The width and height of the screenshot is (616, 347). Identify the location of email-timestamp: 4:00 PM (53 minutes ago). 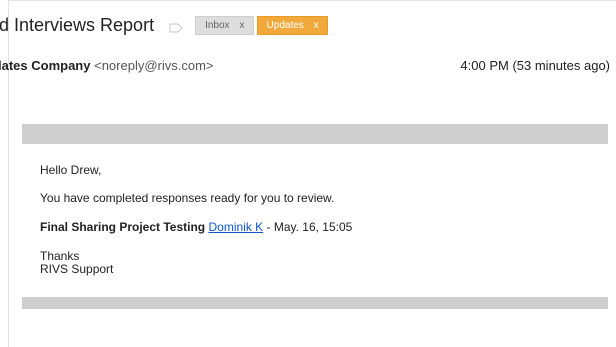
(535, 65).